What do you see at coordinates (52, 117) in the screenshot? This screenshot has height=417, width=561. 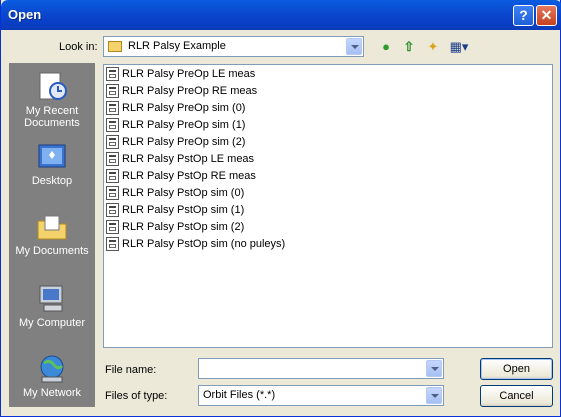 I see `place-label: My Recent Documents` at bounding box center [52, 117].